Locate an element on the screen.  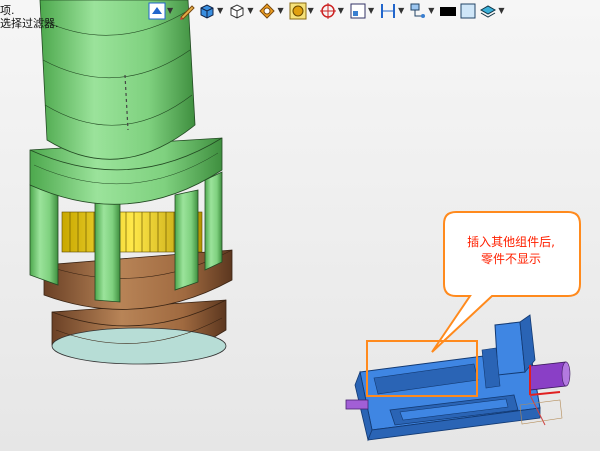
render-button: ▼ is located at coordinates (303, 11).